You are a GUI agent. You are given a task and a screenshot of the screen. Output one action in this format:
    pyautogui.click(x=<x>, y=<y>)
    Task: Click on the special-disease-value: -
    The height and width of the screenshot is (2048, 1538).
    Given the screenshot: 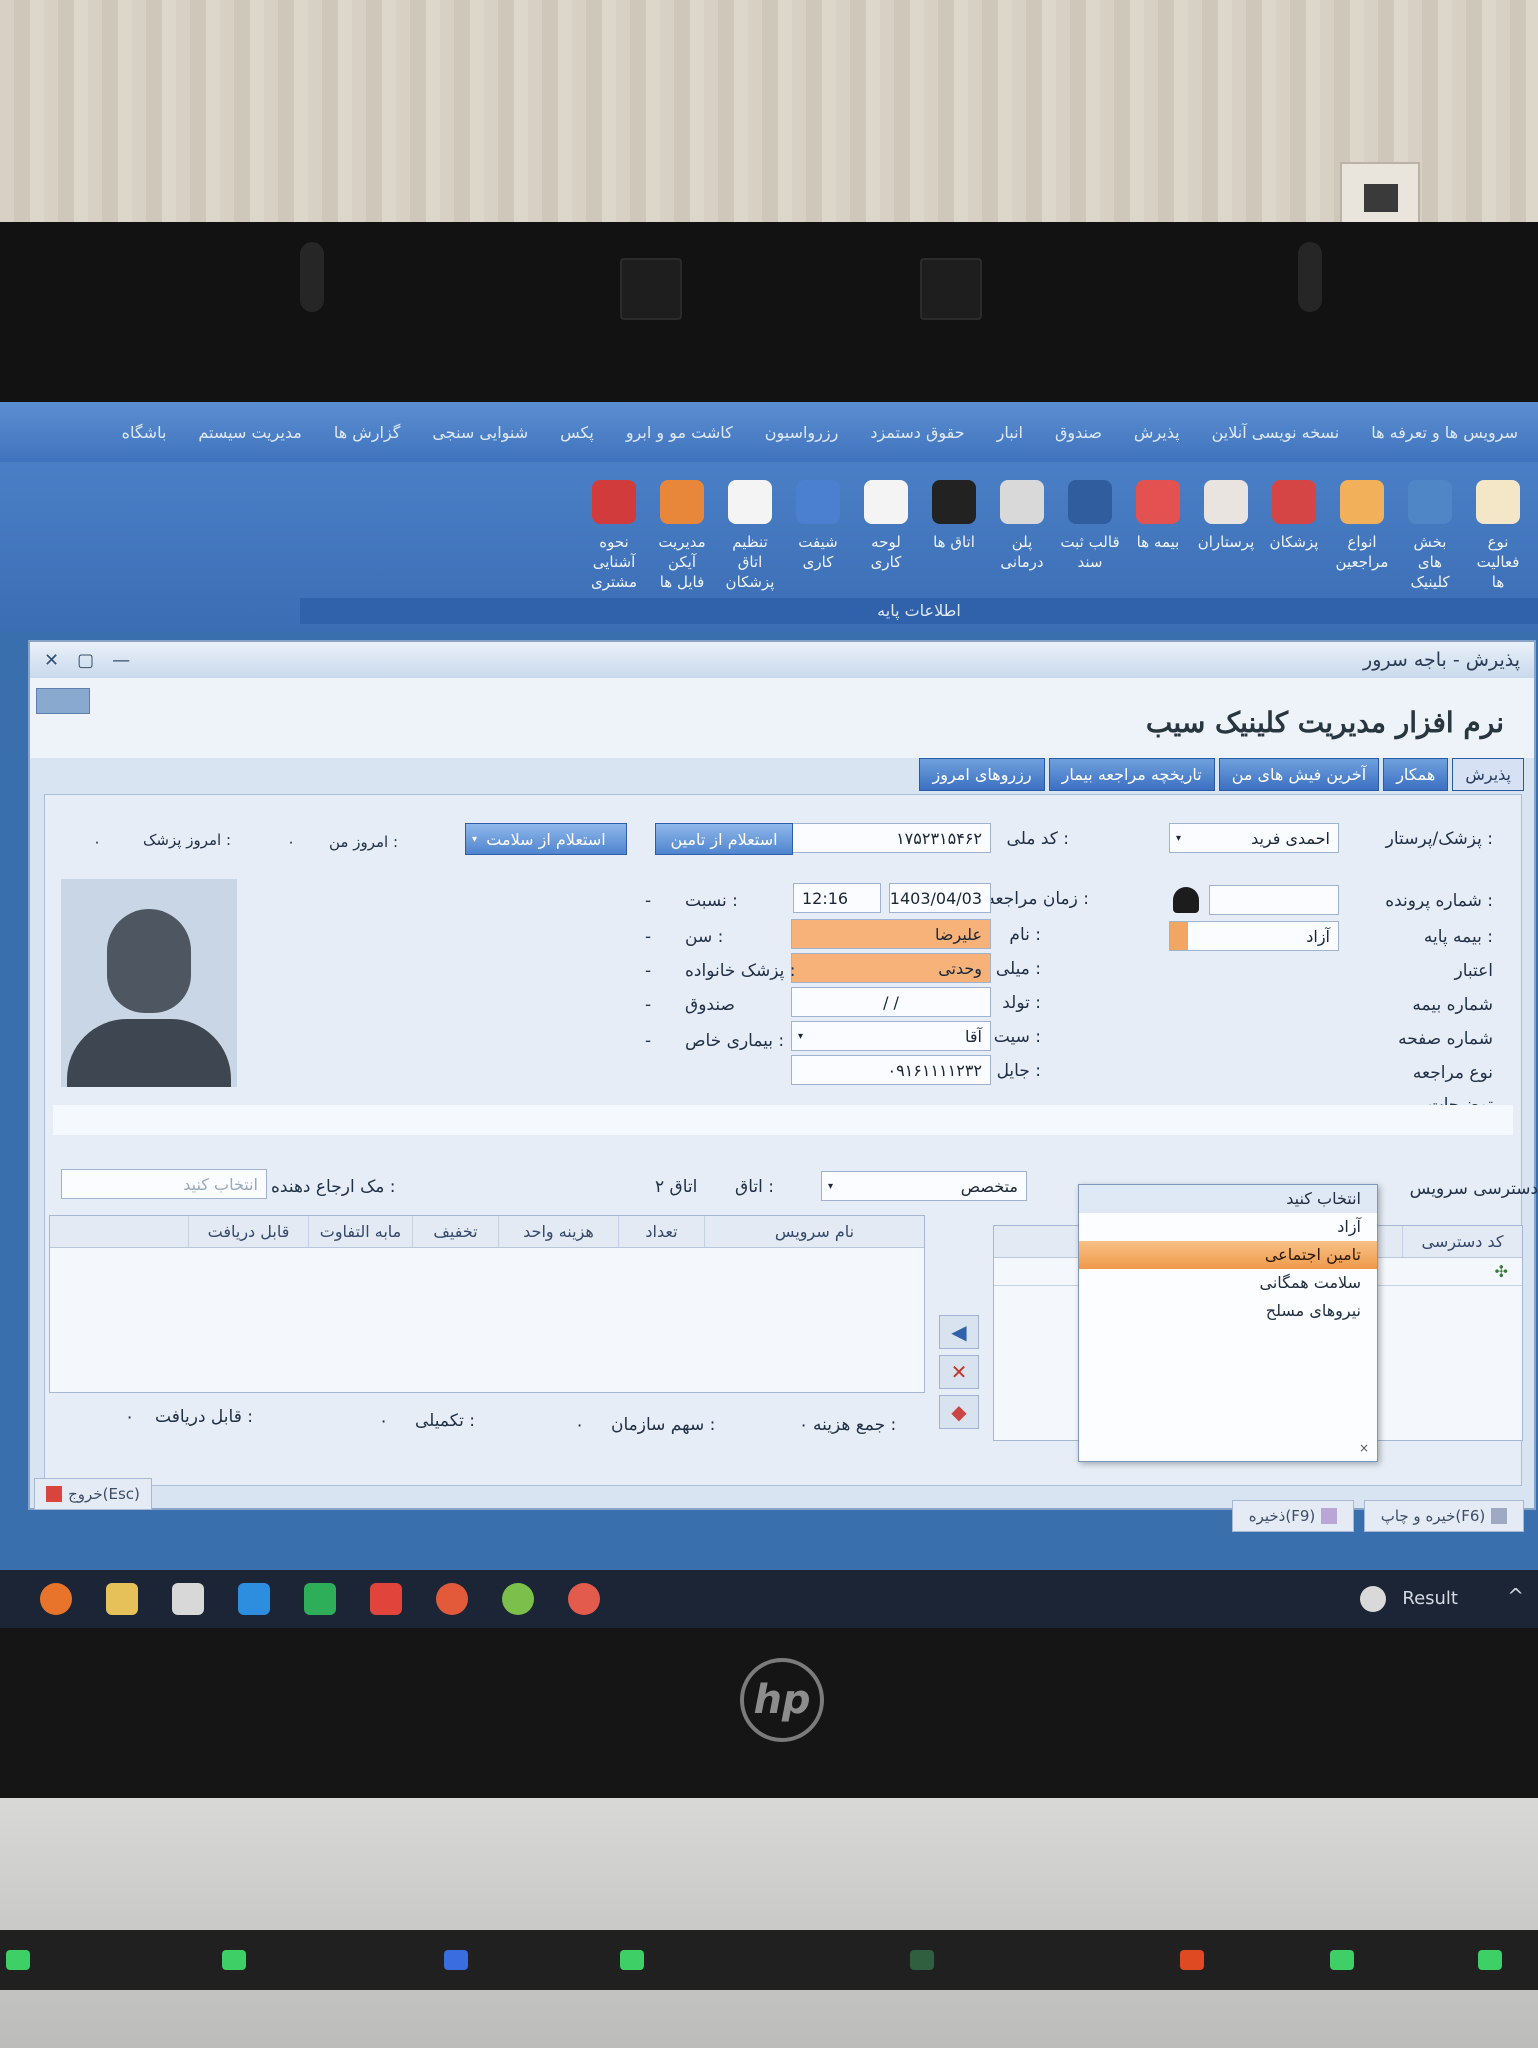 What is the action you would take?
    pyautogui.click(x=648, y=1041)
    